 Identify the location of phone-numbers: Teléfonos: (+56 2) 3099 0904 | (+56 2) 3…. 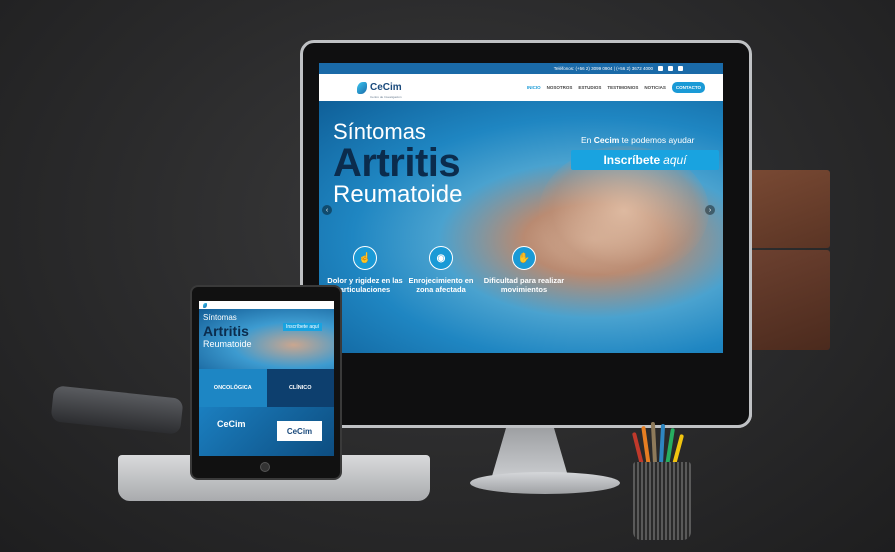
(603, 68).